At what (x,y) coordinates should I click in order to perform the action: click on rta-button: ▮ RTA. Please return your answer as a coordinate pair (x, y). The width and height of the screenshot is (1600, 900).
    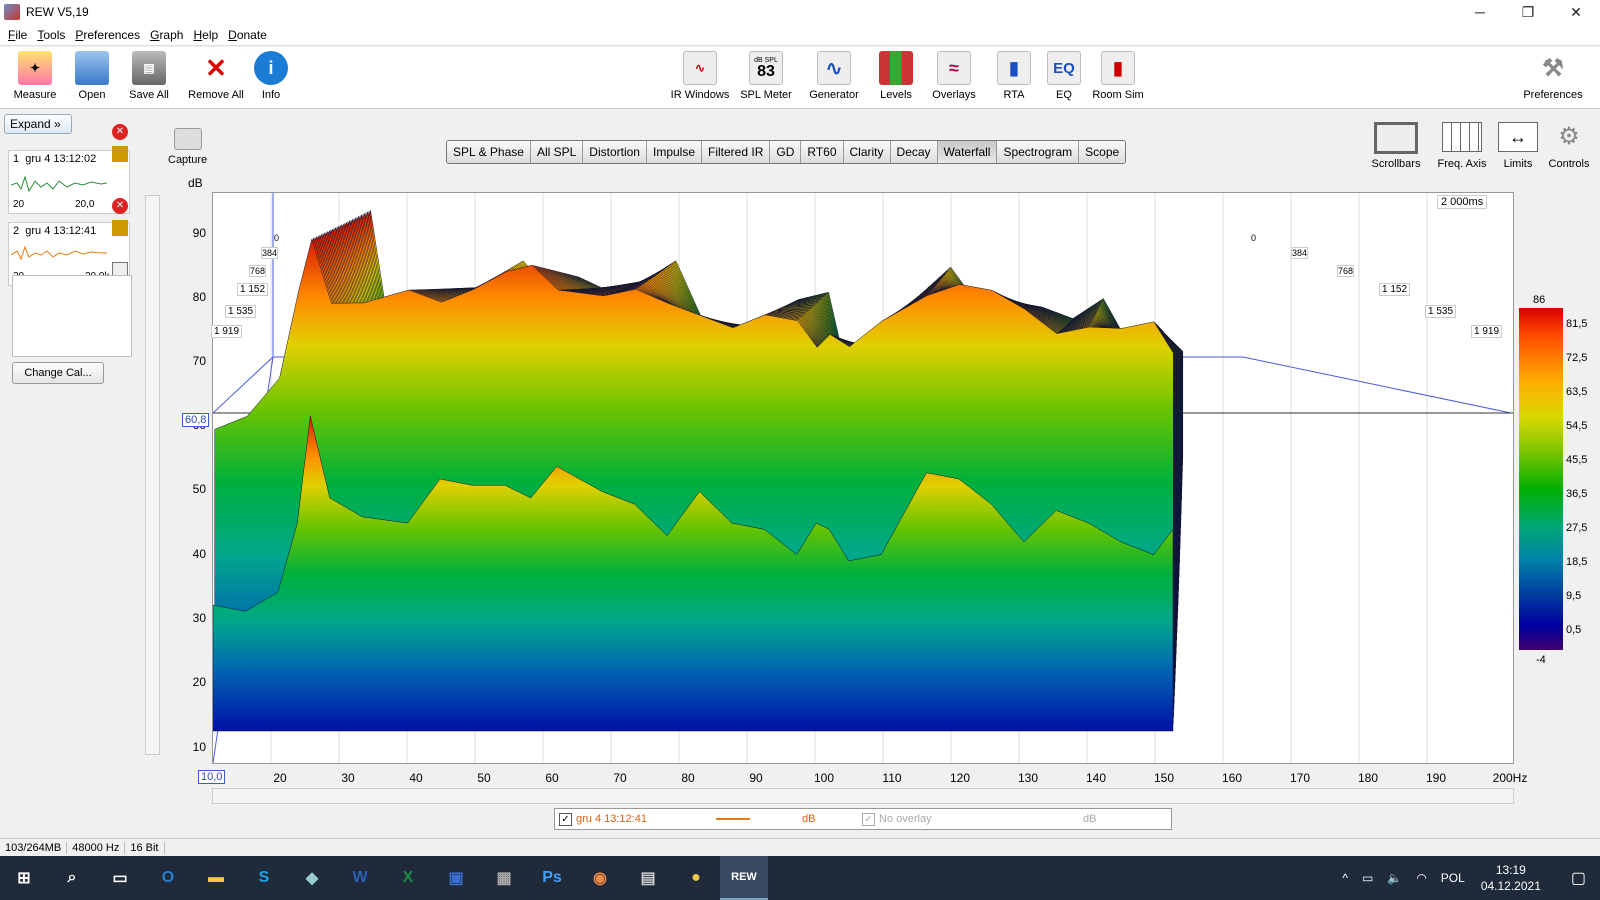
    Looking at the image, I should click on (1014, 76).